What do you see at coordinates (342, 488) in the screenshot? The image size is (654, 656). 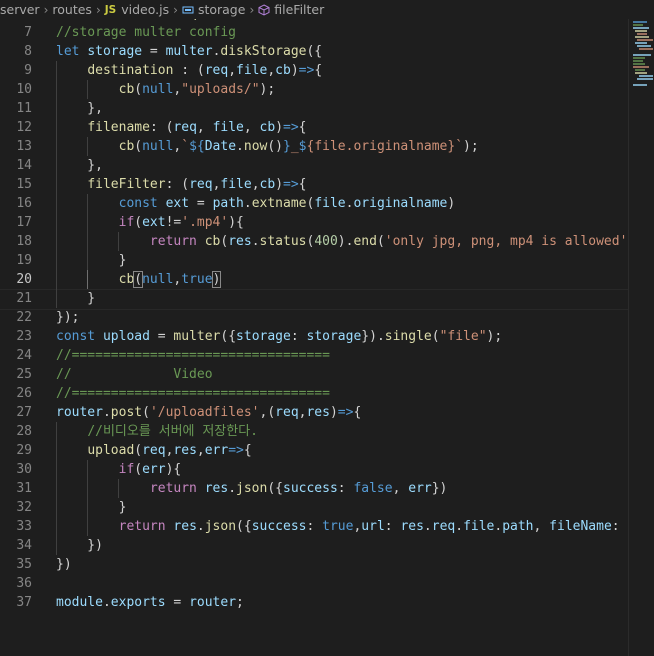 I see `code-line: return res.json({success: false, err})` at bounding box center [342, 488].